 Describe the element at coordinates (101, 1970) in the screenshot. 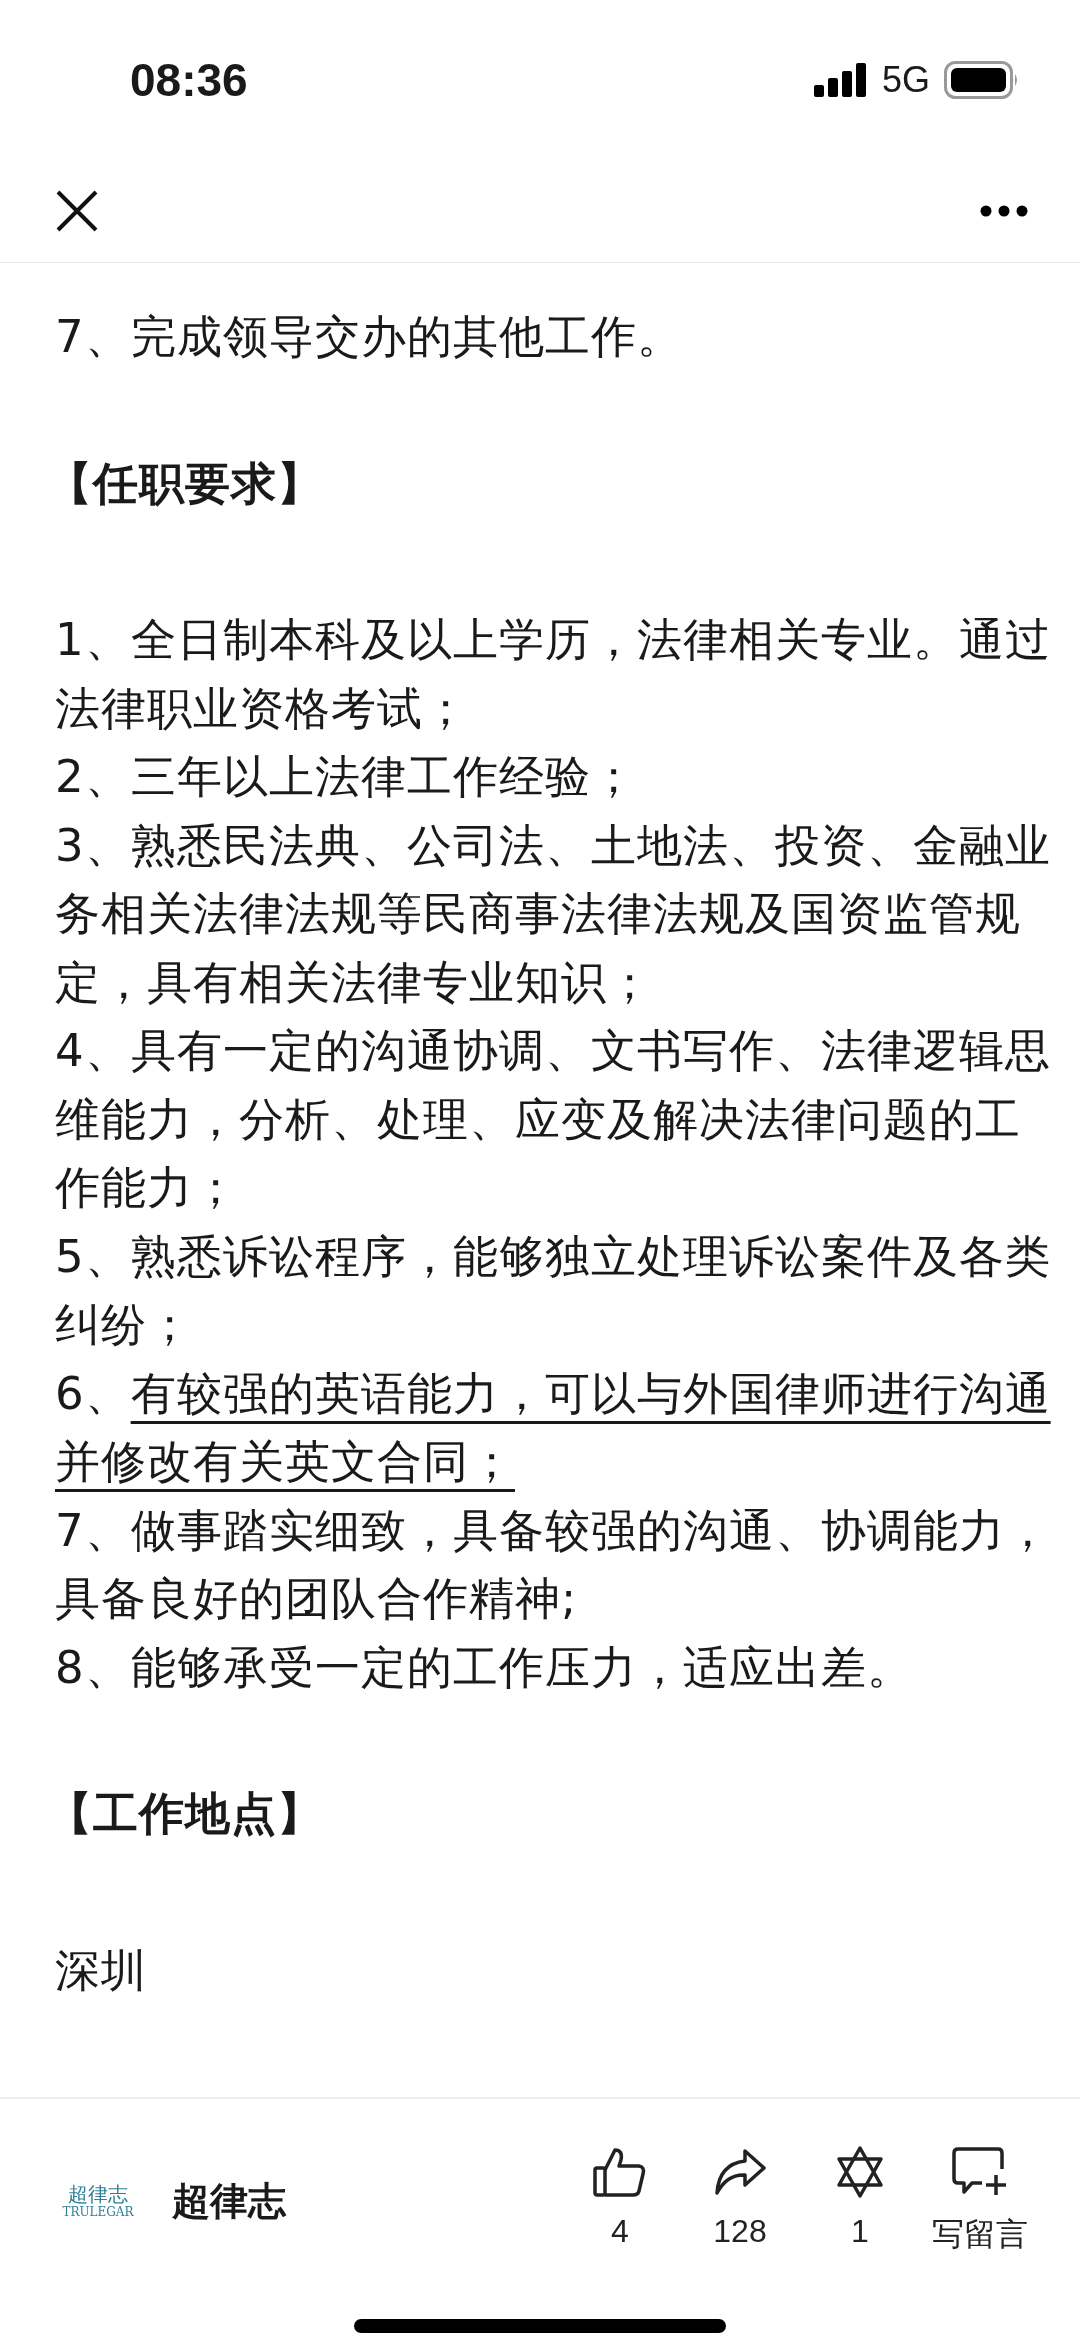

I see `body-text: 深圳` at that location.